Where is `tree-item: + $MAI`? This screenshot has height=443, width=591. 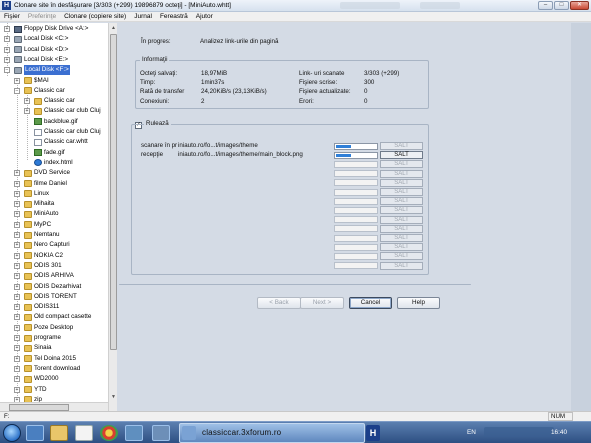 tree-item: + $MAI is located at coordinates (54, 81).